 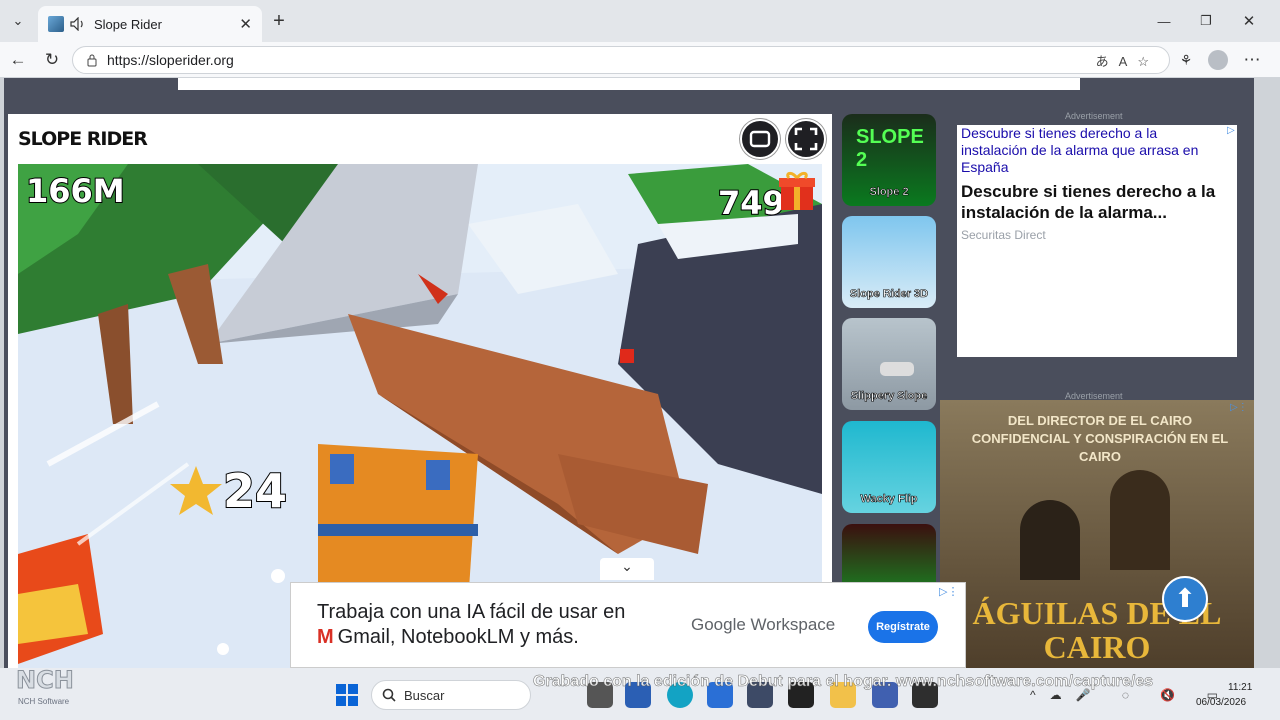 I want to click on game-thumb-slope-2: SLOPE 2 Slope 2, so click(x=889, y=160).